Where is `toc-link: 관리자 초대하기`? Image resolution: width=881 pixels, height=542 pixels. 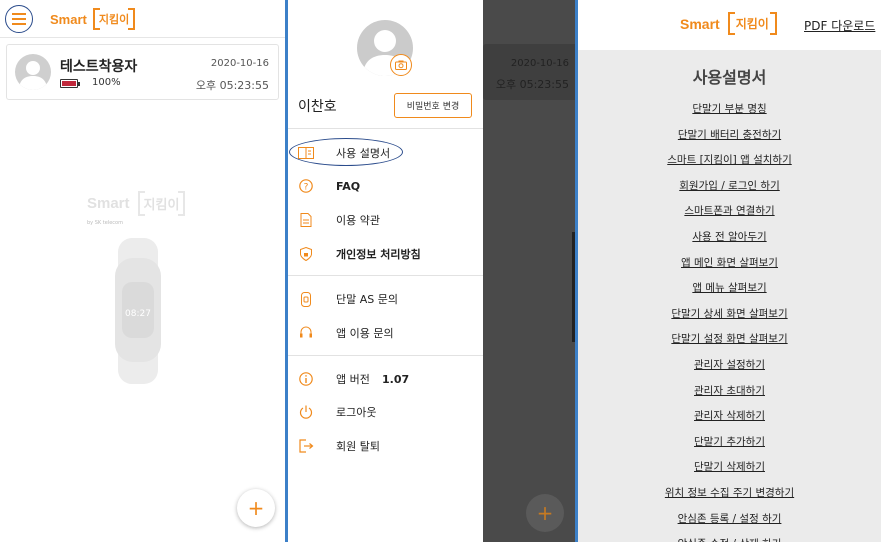
toc-link: 관리자 초대하기 is located at coordinates (729, 391).